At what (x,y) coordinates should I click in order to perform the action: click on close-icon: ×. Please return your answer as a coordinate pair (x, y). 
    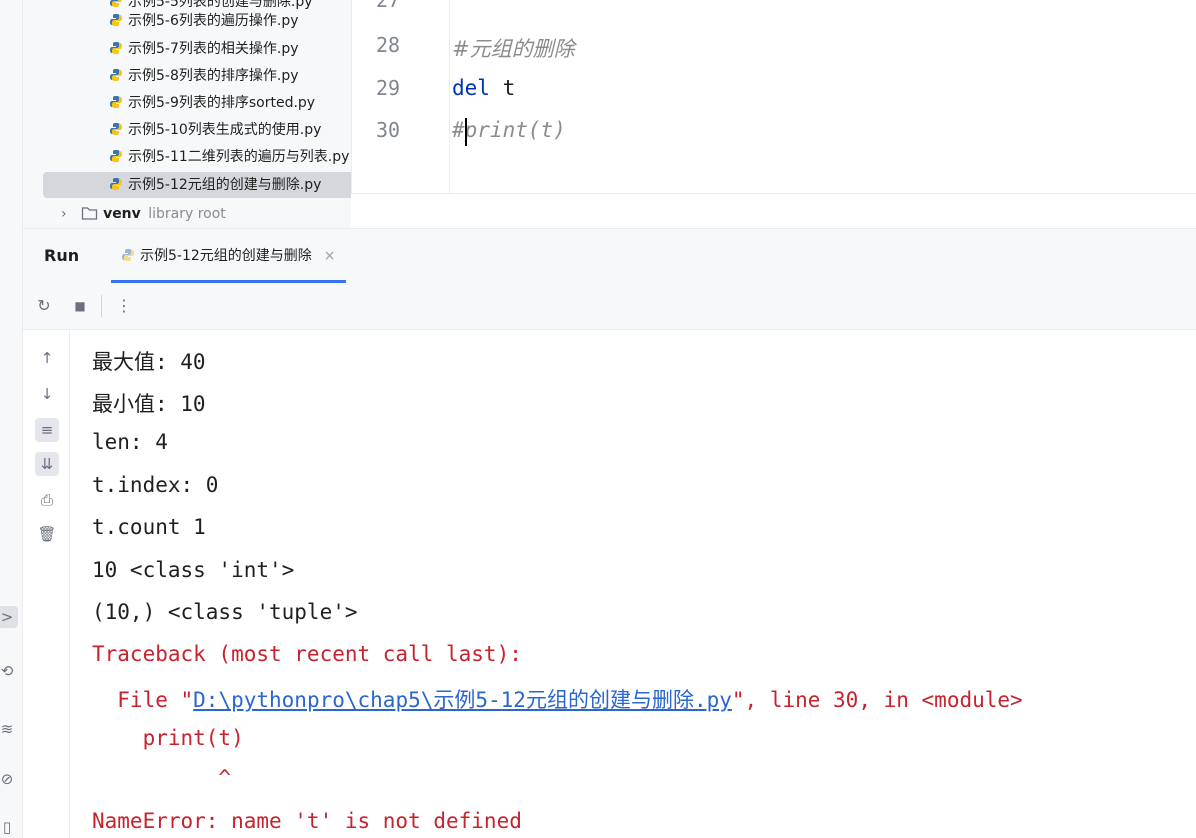
    Looking at the image, I should click on (330, 256).